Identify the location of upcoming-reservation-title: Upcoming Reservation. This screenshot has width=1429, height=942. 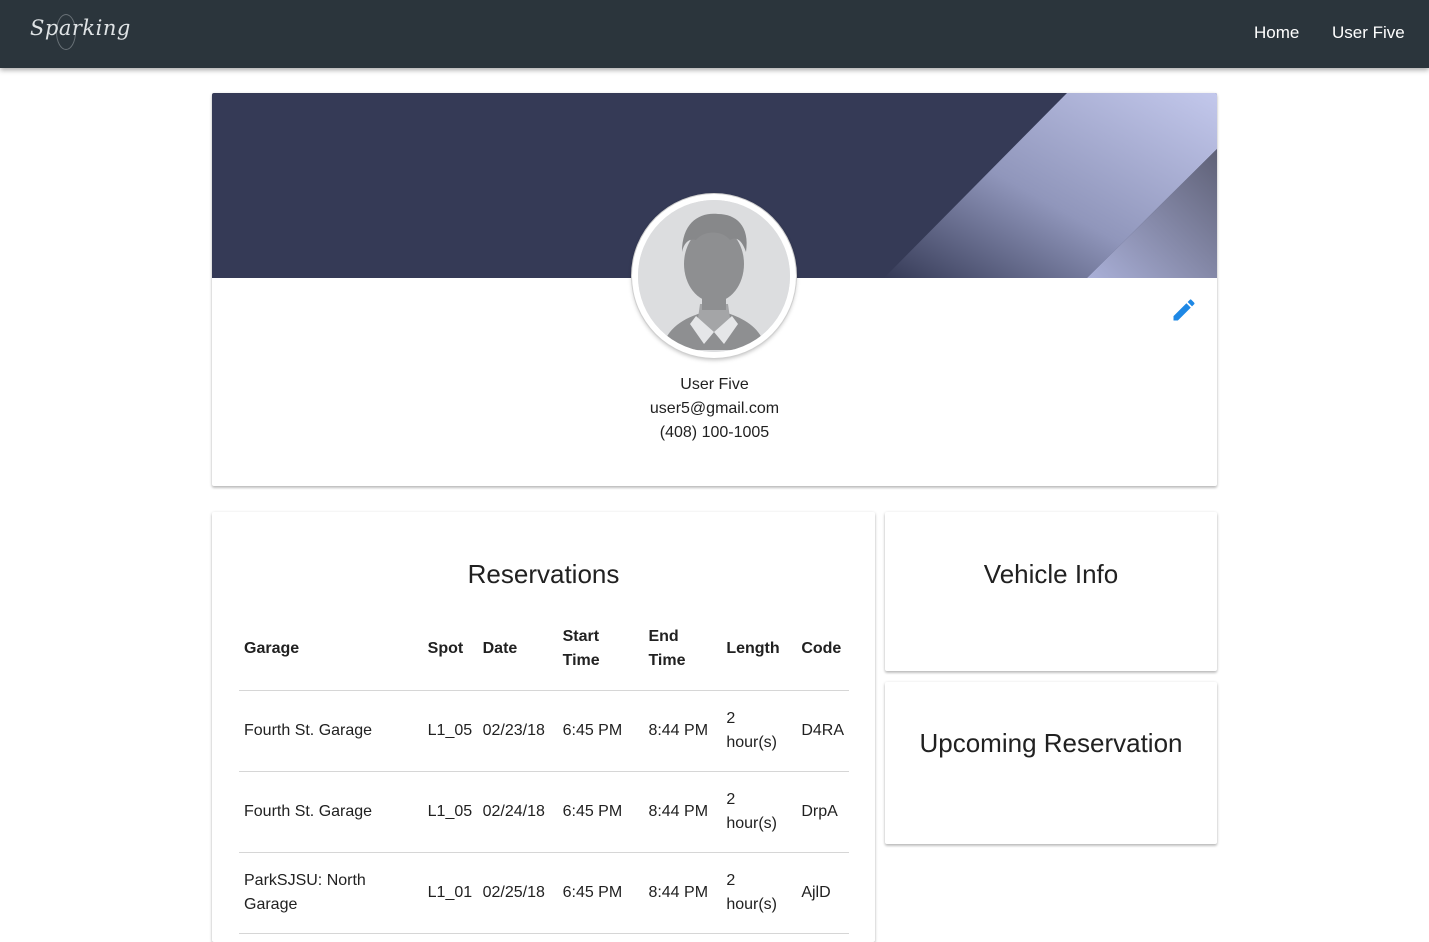
(1051, 743).